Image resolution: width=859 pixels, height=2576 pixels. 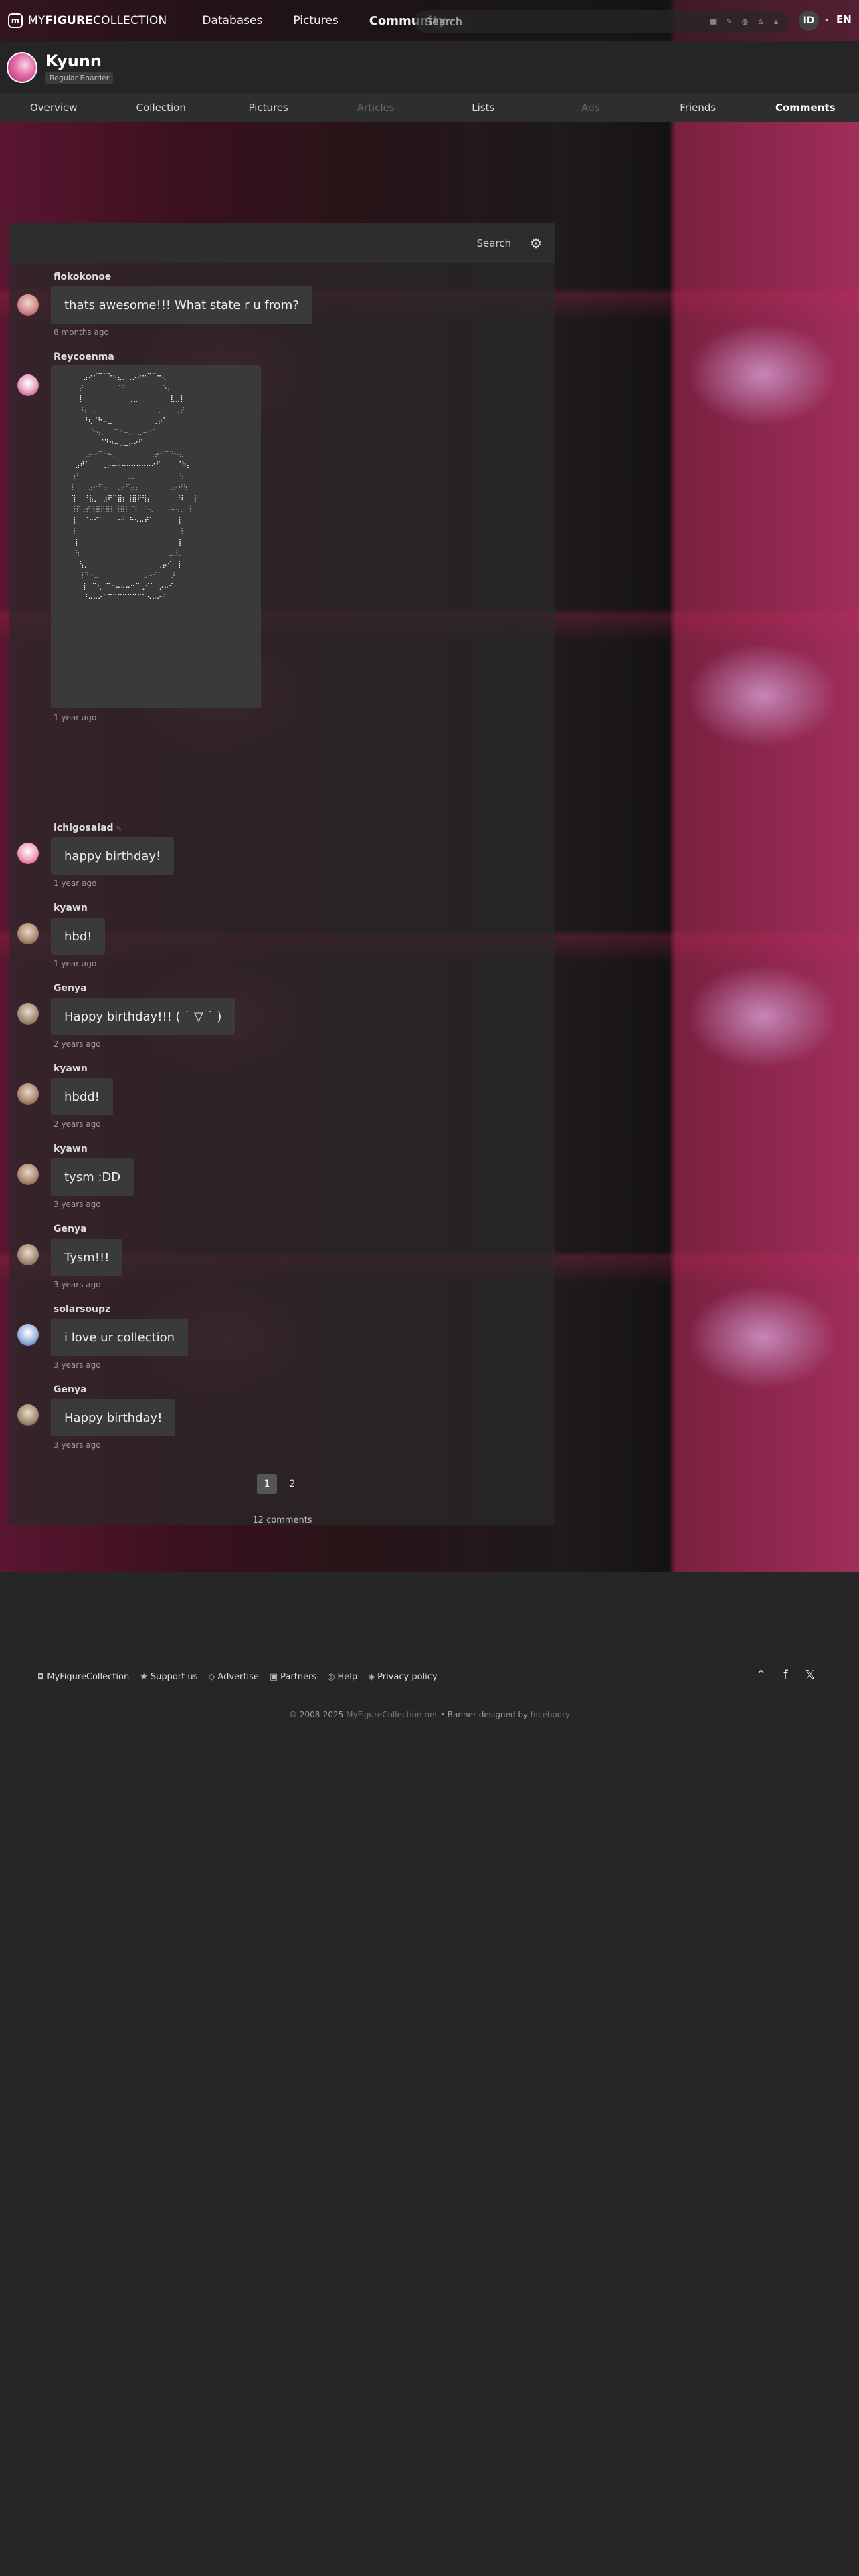 What do you see at coordinates (113, 856) in the screenshot?
I see `comment-text: happy birthday!` at bounding box center [113, 856].